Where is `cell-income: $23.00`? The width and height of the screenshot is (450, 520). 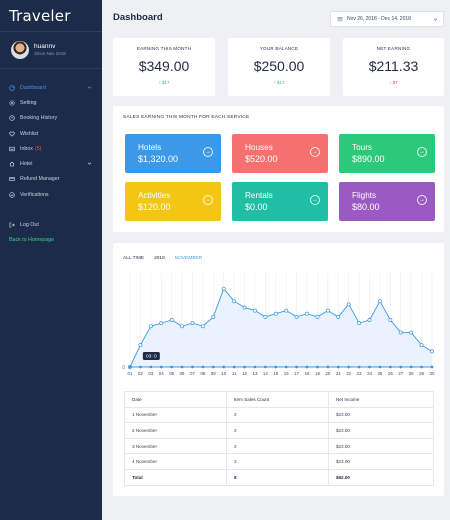
cell-income: $23.00 is located at coordinates (381, 461).